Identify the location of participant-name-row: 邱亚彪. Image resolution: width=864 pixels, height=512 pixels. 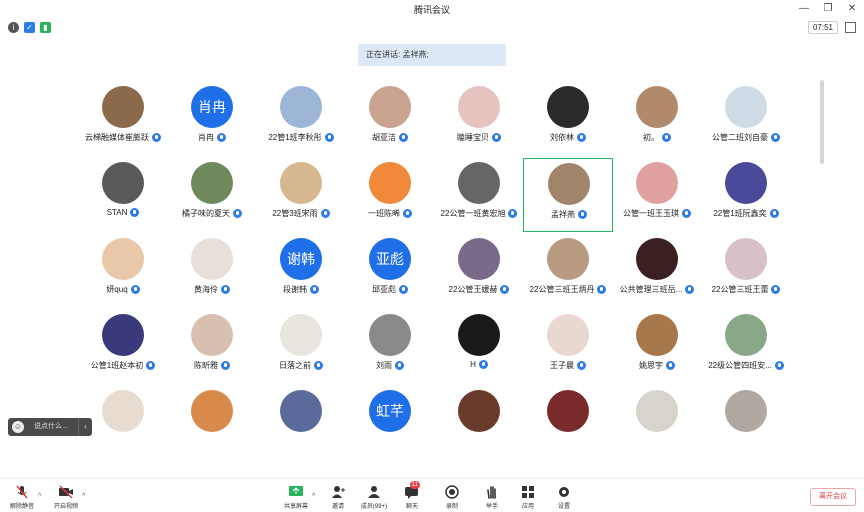
(390, 289).